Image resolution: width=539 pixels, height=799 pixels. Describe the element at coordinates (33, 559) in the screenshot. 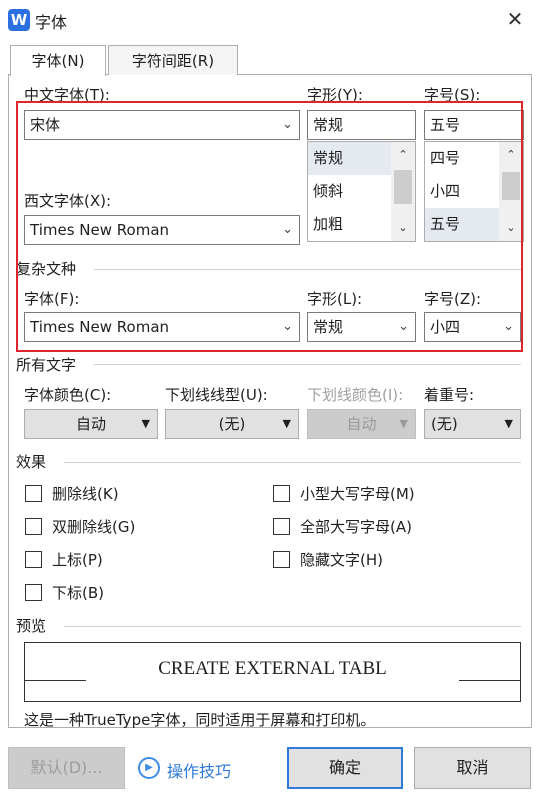

I see `superscript-checkbox` at that location.